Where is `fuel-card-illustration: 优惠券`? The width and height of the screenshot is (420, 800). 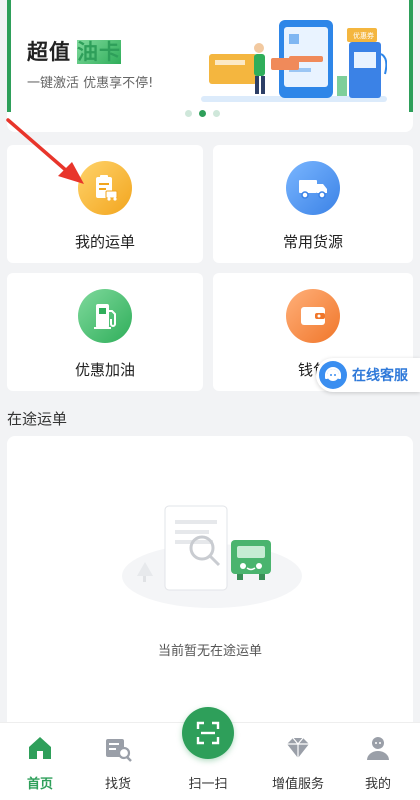 fuel-card-illustration: 优惠券 is located at coordinates (294, 61).